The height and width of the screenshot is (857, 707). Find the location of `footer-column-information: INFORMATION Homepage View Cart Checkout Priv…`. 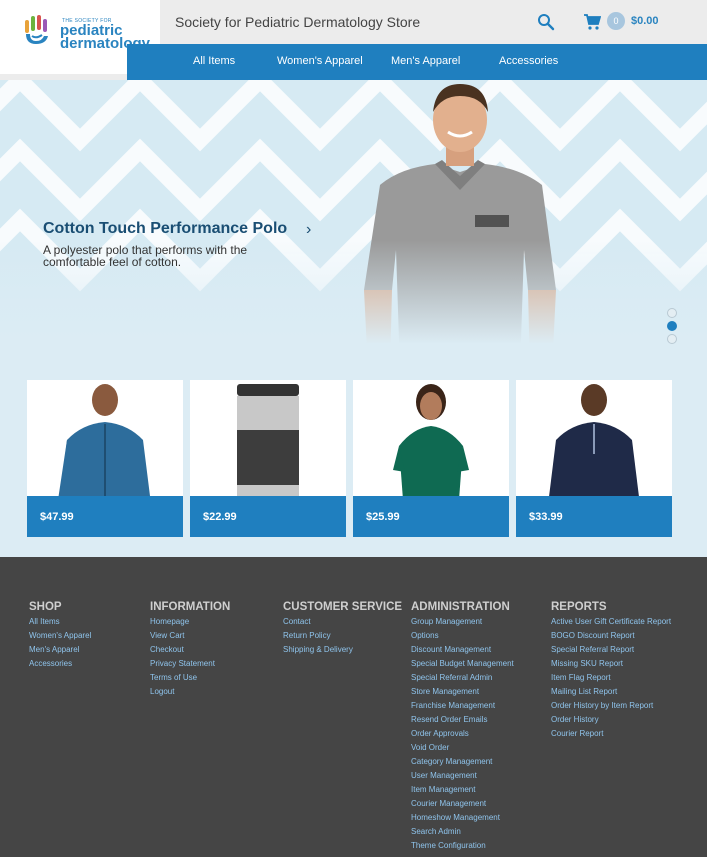

footer-column-information: INFORMATION Homepage View Cart Checkout Priv… is located at coordinates (190, 650).